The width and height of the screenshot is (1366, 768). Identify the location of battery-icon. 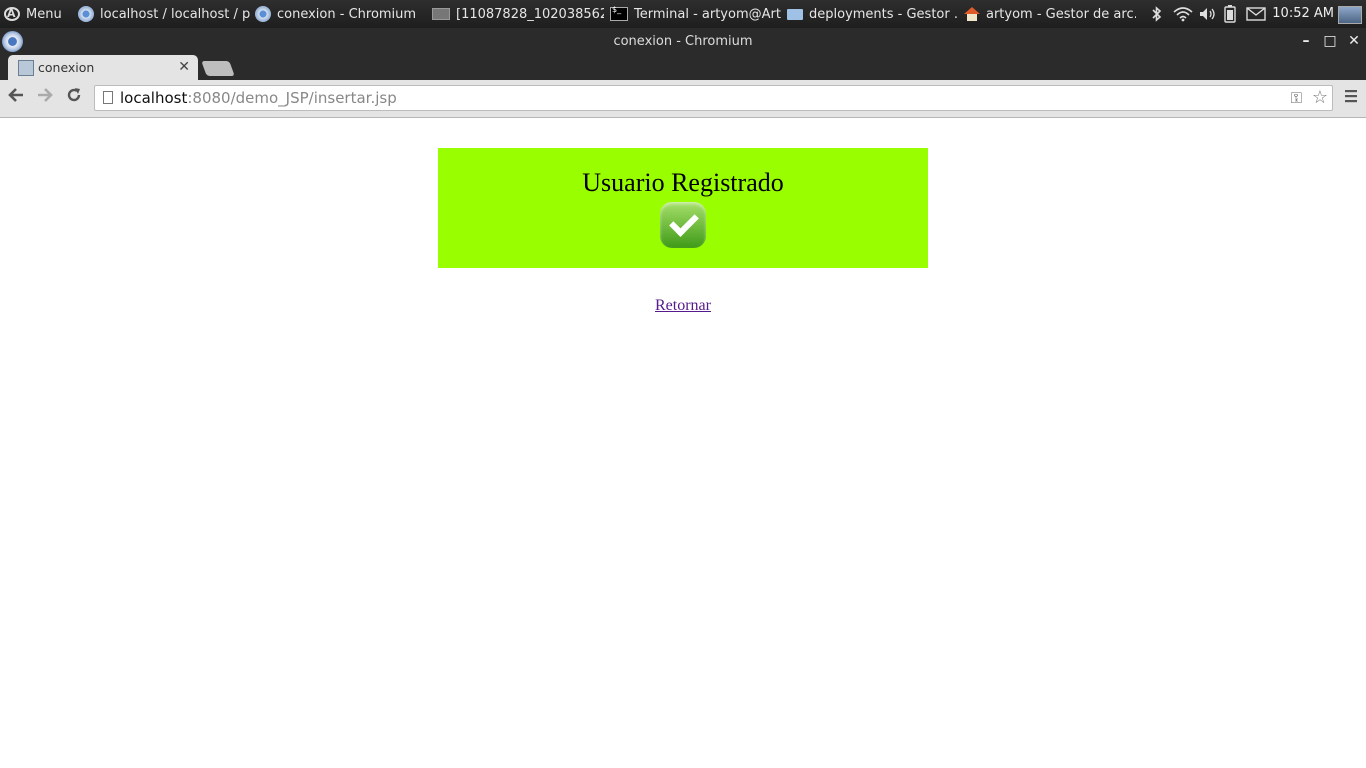
(1230, 14).